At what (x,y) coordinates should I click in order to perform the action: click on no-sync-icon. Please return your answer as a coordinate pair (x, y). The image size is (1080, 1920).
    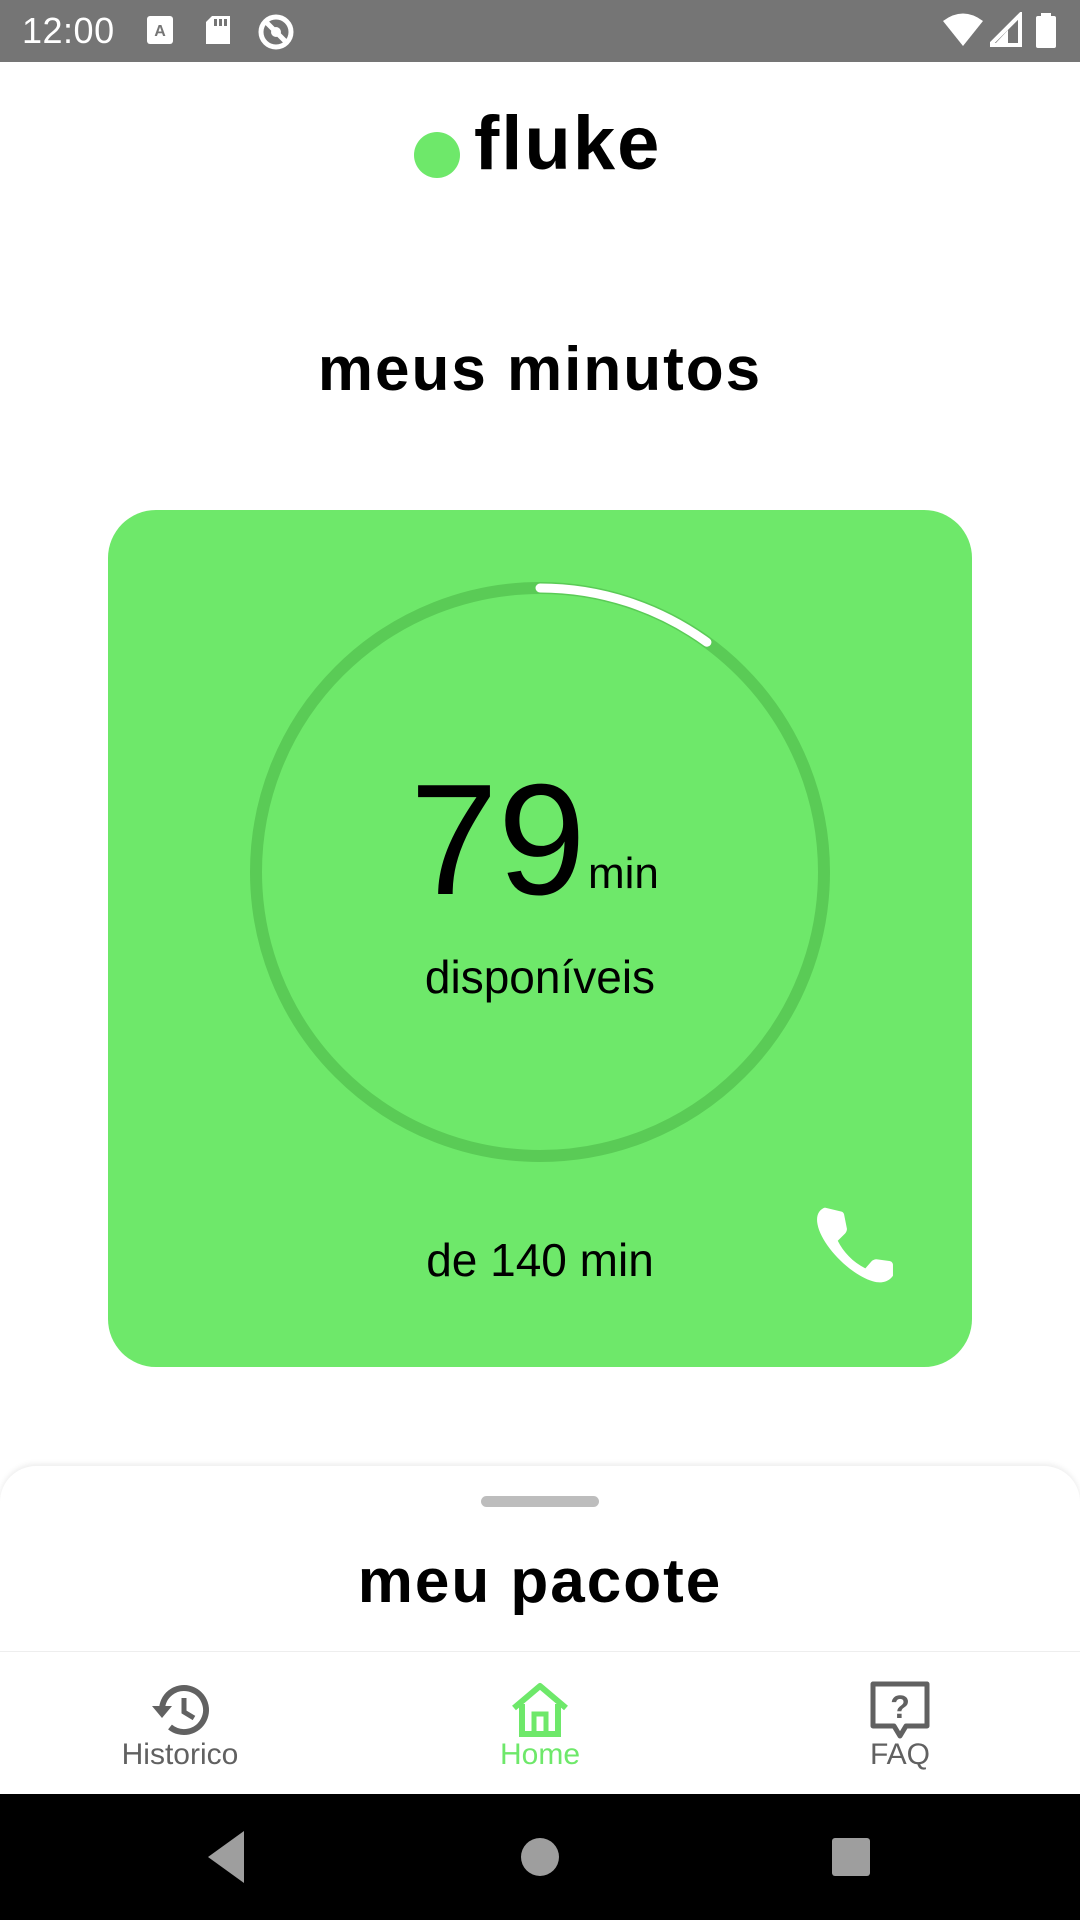
    Looking at the image, I should click on (276, 32).